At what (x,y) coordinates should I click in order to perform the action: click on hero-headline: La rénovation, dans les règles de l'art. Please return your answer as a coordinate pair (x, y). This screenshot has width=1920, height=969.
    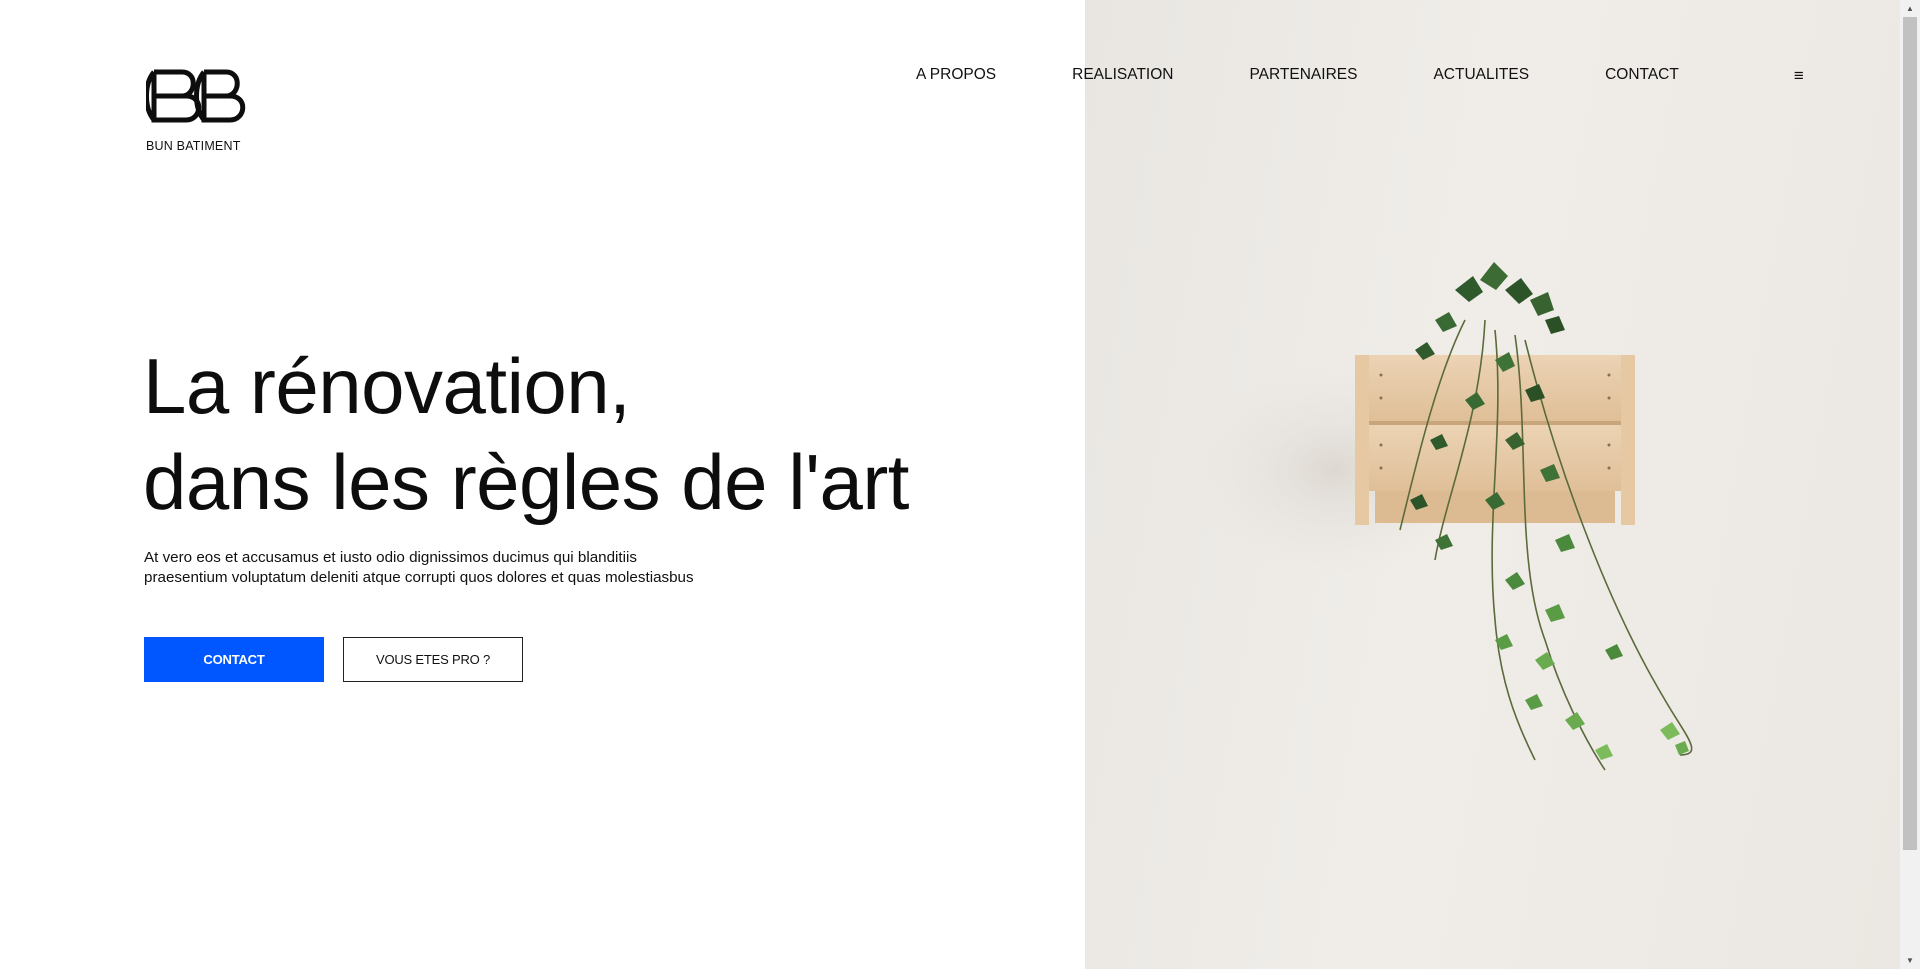
    Looking at the image, I should click on (526, 434).